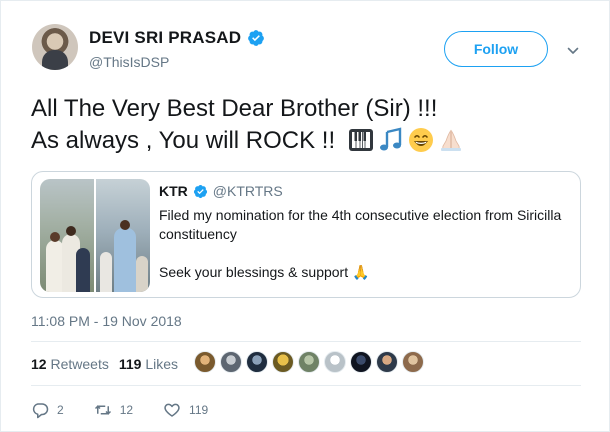  What do you see at coordinates (264, 272) in the screenshot?
I see `quoted-text-paragraph-2: Seek your blessings & support 🙏` at bounding box center [264, 272].